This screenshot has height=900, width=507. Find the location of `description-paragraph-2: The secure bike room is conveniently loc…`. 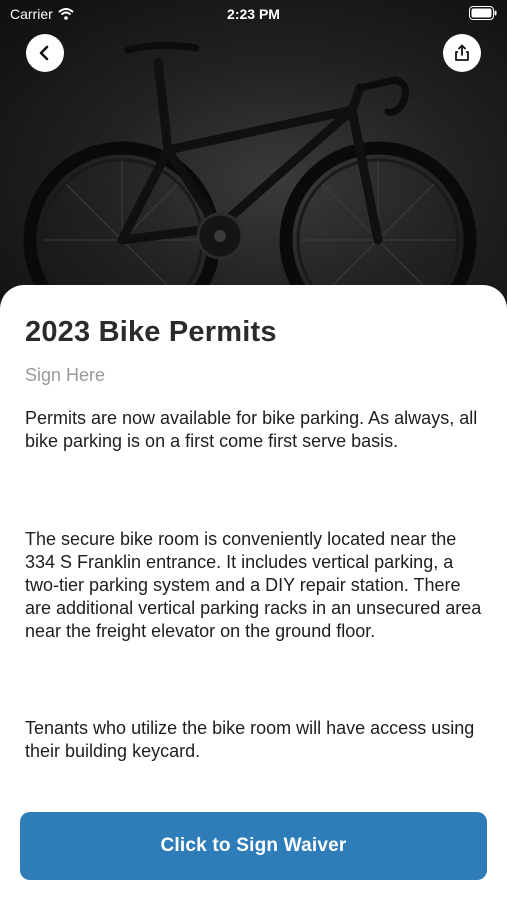

description-paragraph-2: The secure bike room is conveniently loc… is located at coordinates (253, 585).